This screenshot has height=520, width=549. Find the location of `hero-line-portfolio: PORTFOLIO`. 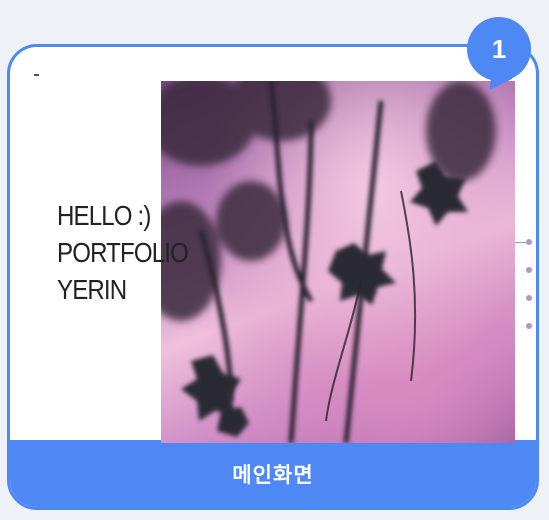

hero-line-portfolio: PORTFOLIO is located at coordinates (123, 252).